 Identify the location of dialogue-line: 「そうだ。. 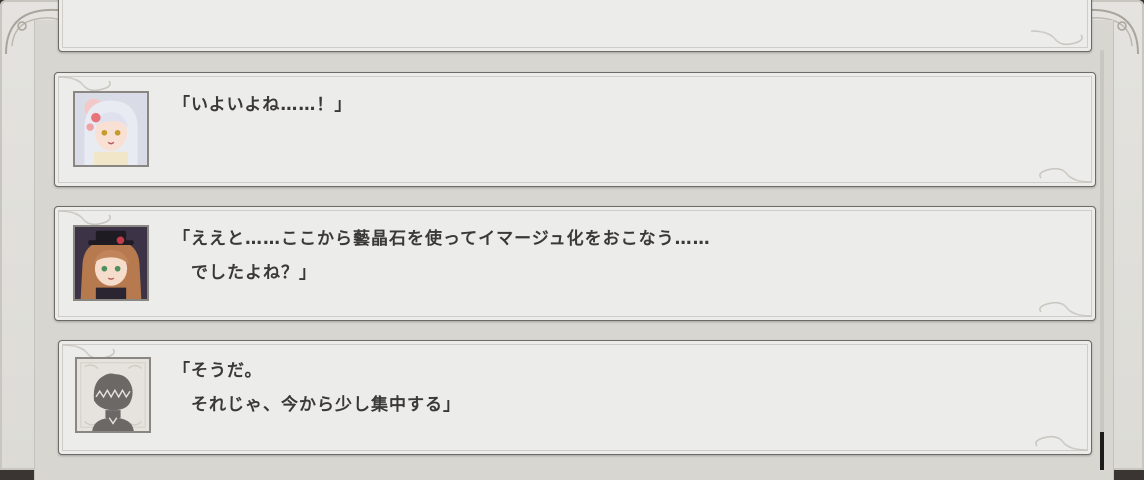
(218, 371).